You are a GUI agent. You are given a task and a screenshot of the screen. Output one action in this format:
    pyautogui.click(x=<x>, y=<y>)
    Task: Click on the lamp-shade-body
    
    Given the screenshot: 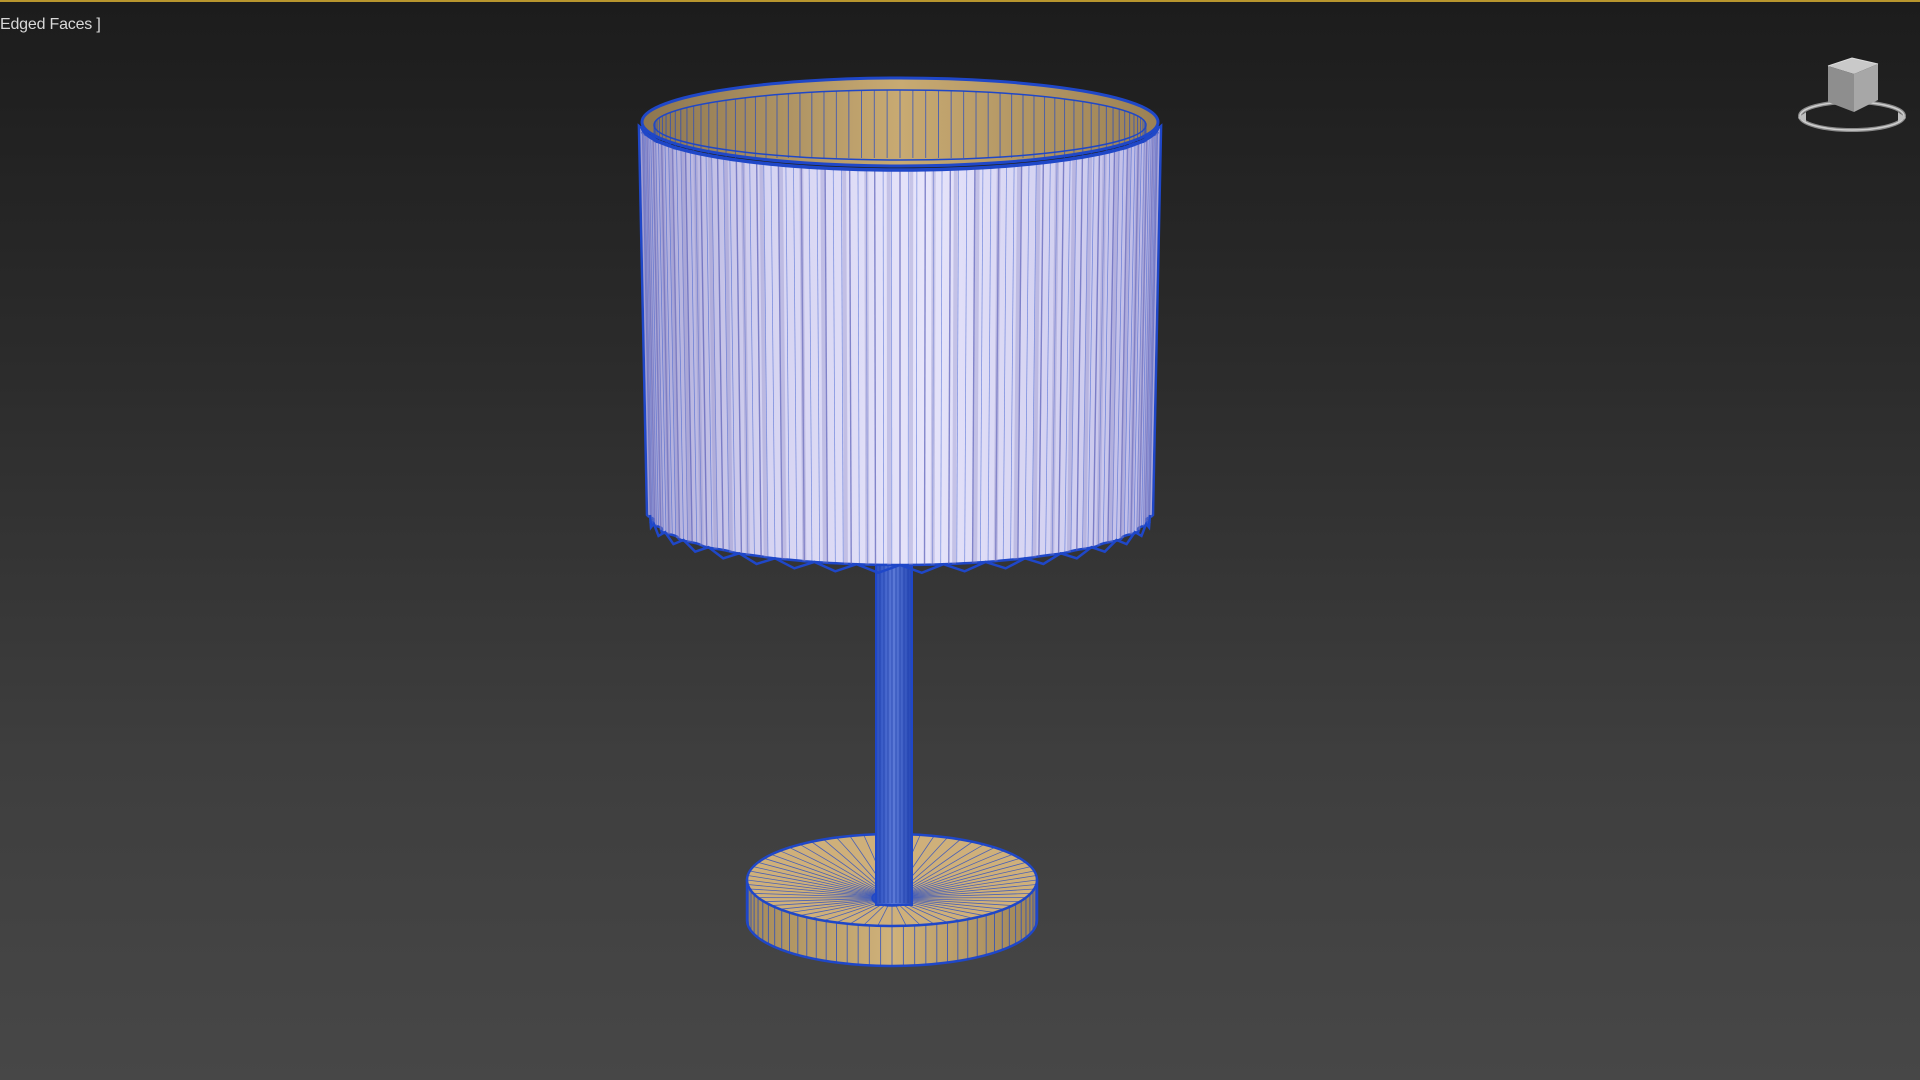 What is the action you would take?
    pyautogui.click(x=900, y=349)
    